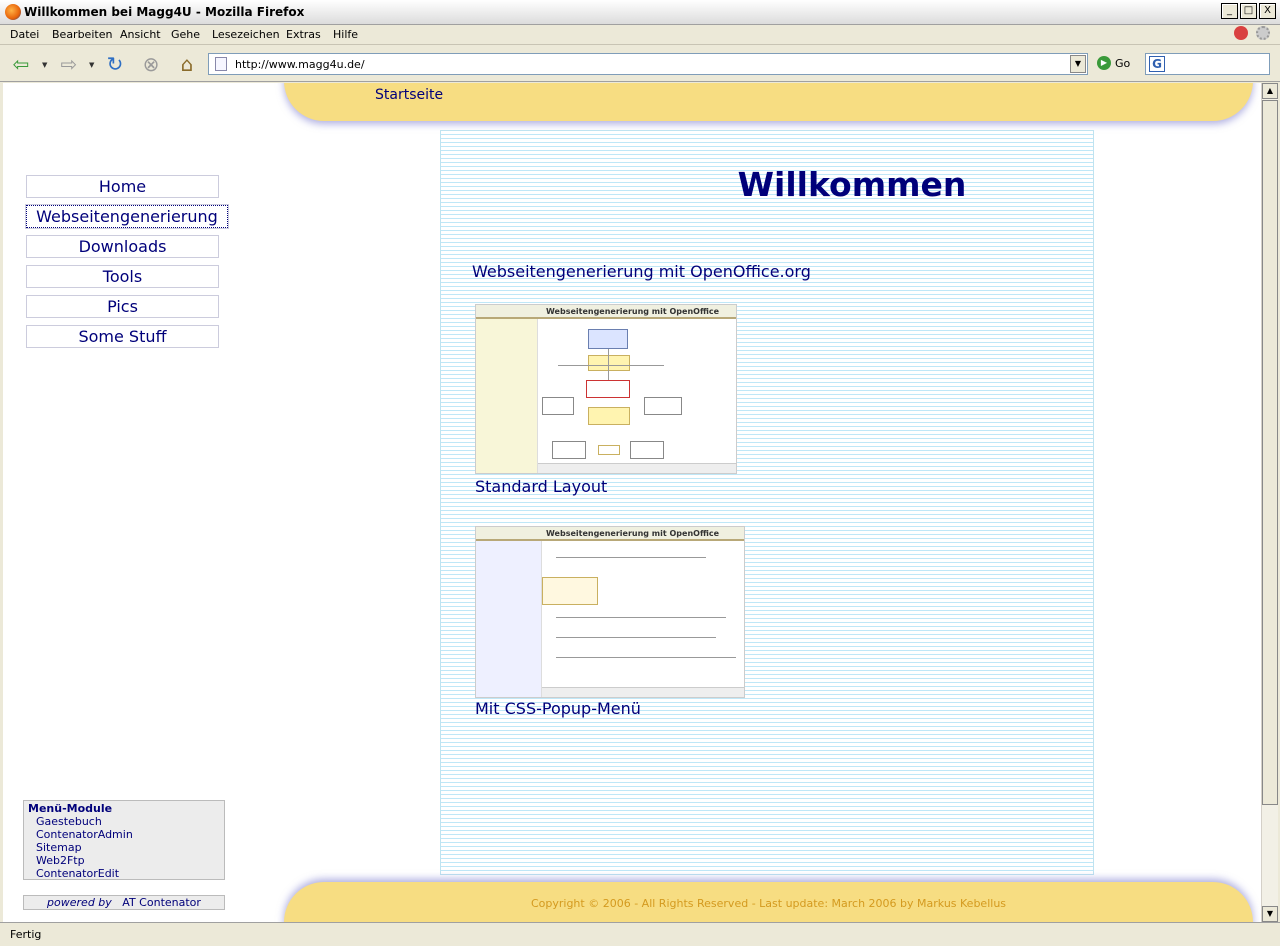  I want to click on menu-datei: Datei, so click(24, 34).